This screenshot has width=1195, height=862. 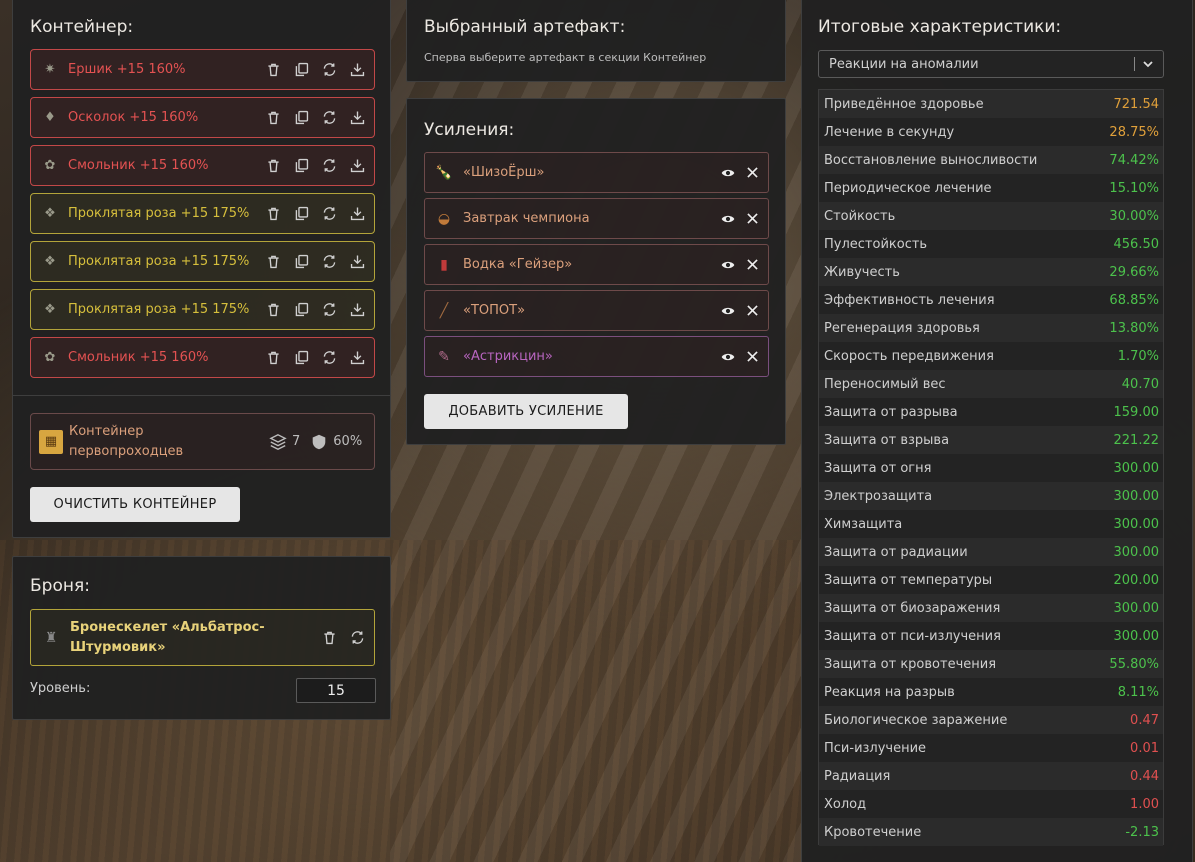 I want to click on bottle-icon: 🍾, so click(x=444, y=172).